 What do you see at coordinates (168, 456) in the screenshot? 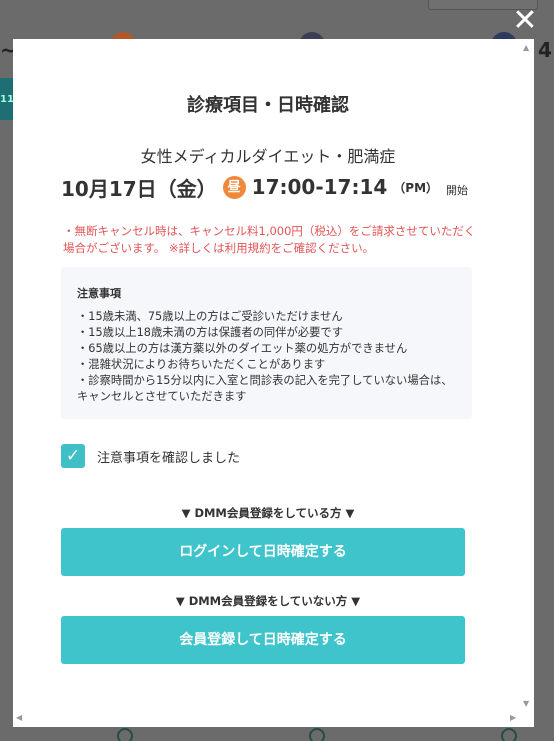
I see `notice-confirm-label: 注意事項を確認しました` at bounding box center [168, 456].